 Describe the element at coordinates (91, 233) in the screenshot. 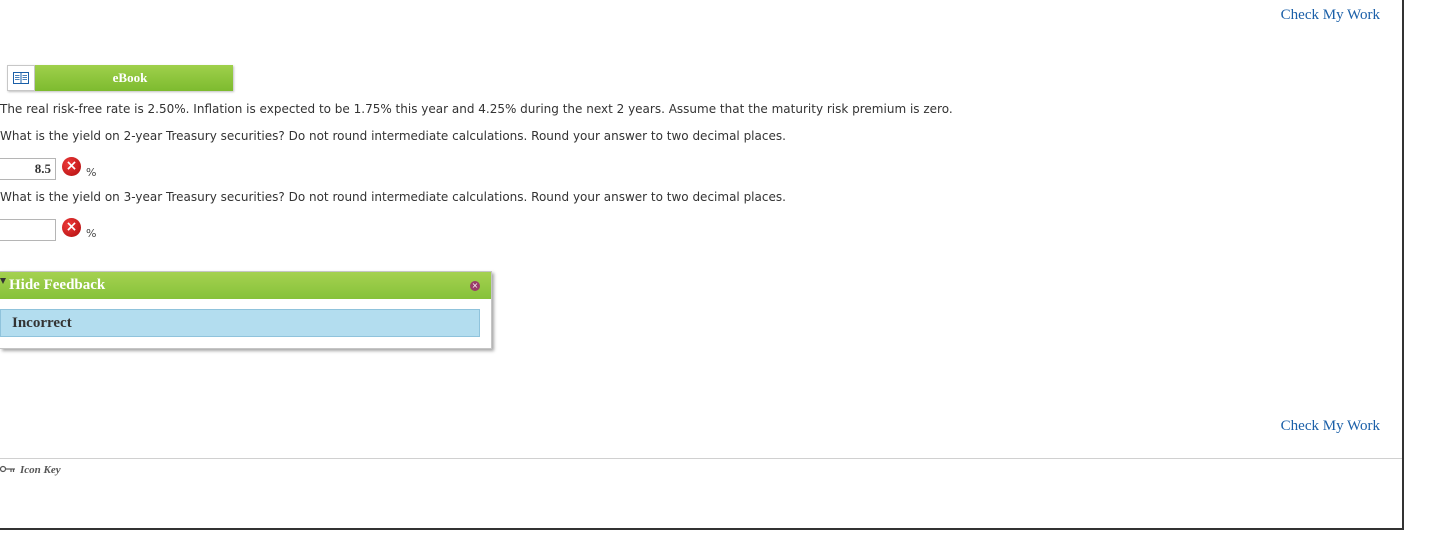

I see `question-2-unit: %` at that location.